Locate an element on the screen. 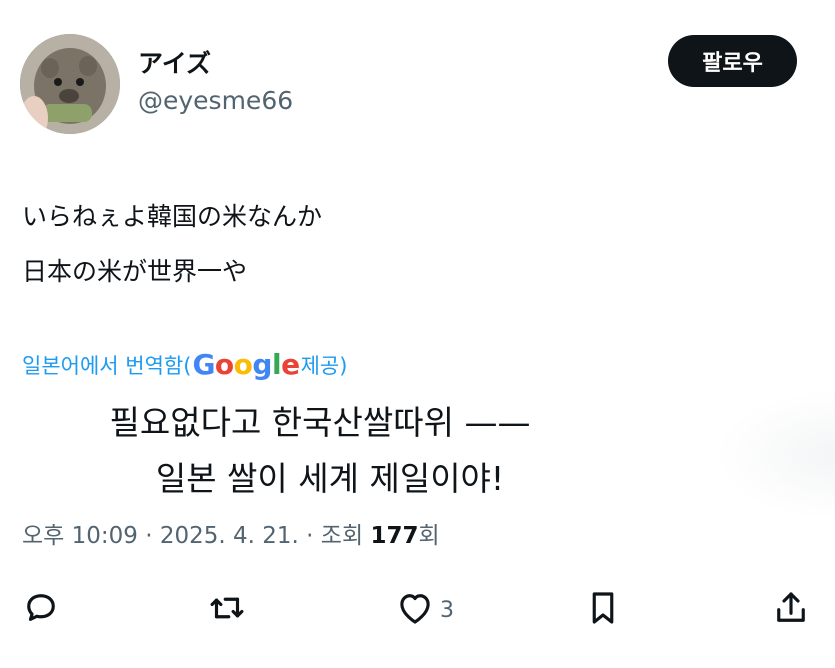 This screenshot has height=668, width=835. retweet-button is located at coordinates (227, 610).